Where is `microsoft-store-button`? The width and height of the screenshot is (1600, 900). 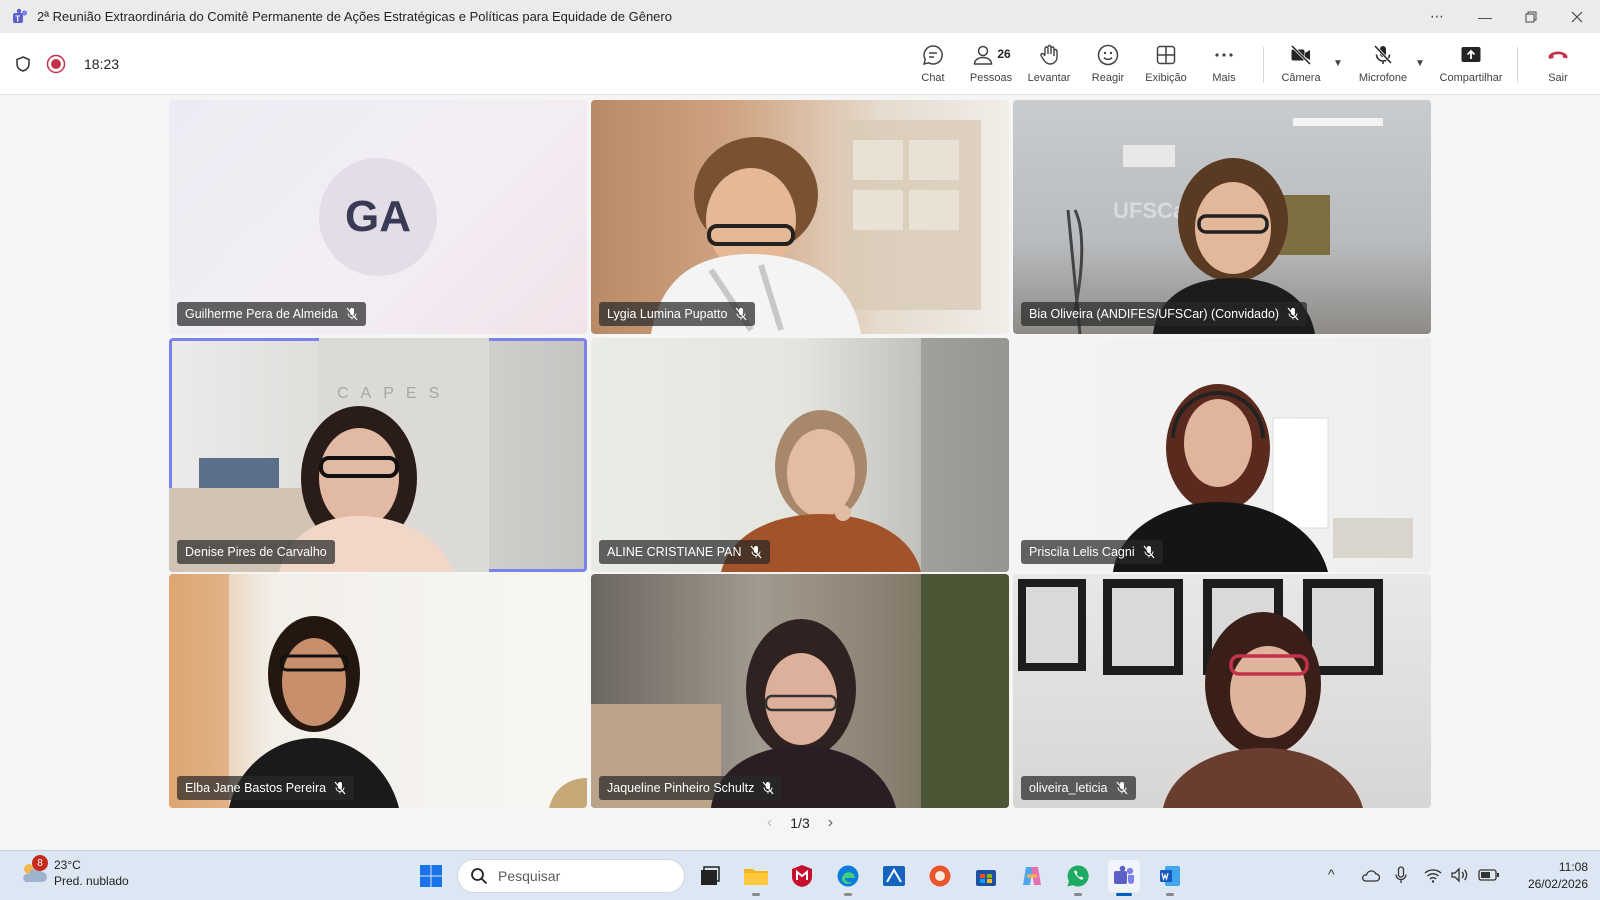
microsoft-store-button is located at coordinates (986, 876).